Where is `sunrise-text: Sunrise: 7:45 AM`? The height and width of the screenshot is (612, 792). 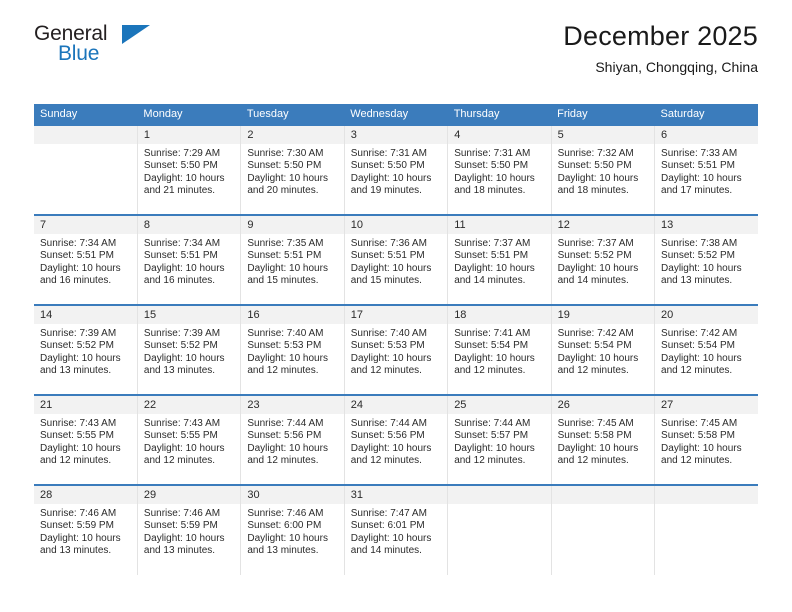 sunrise-text: Sunrise: 7:45 AM is located at coordinates (595, 423).